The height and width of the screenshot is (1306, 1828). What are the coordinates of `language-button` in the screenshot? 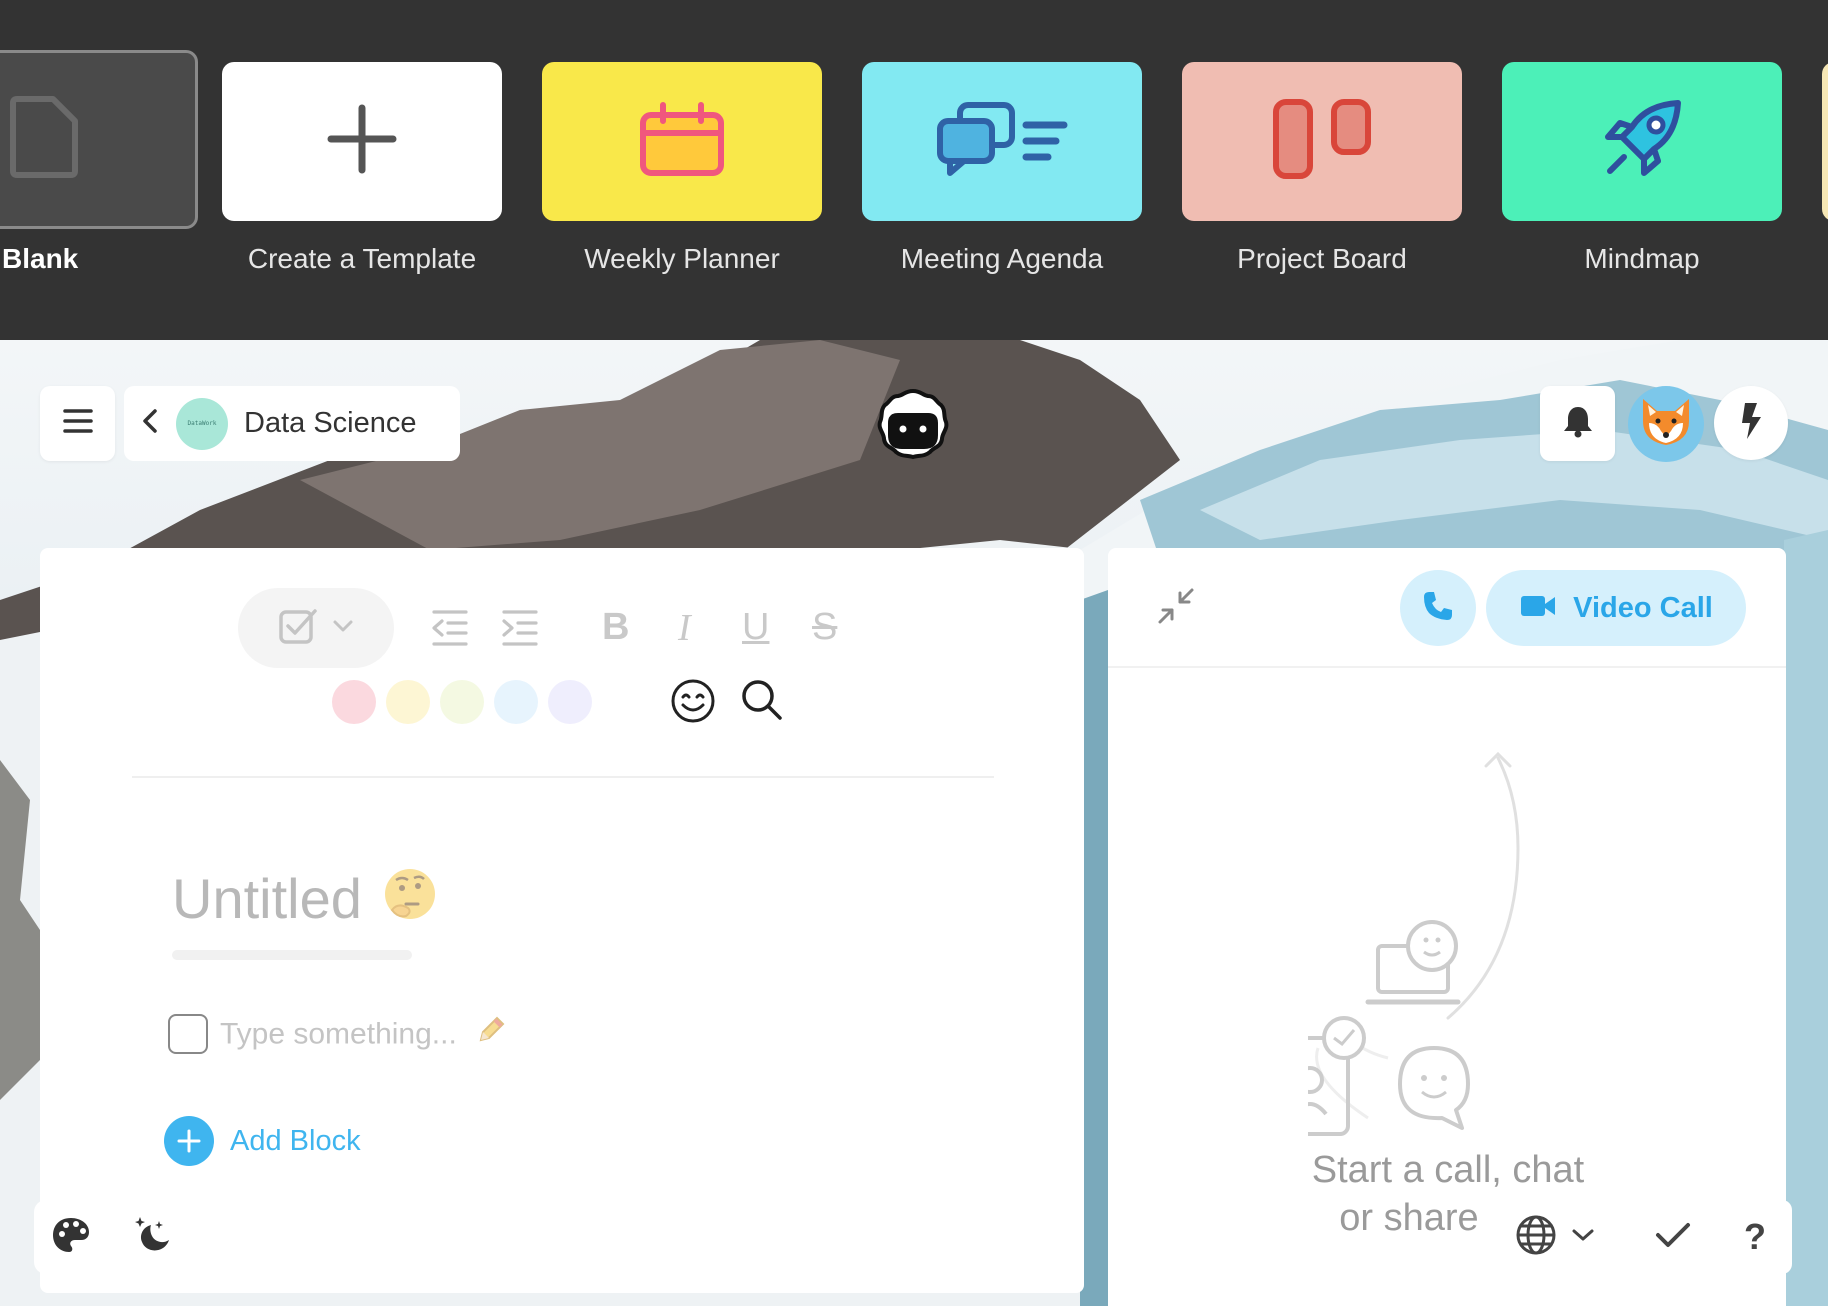 It's located at (1555, 1237).